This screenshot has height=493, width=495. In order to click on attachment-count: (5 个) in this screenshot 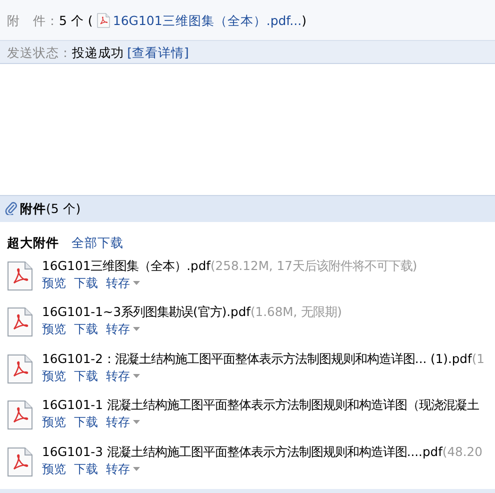, I will do `click(63, 208)`.